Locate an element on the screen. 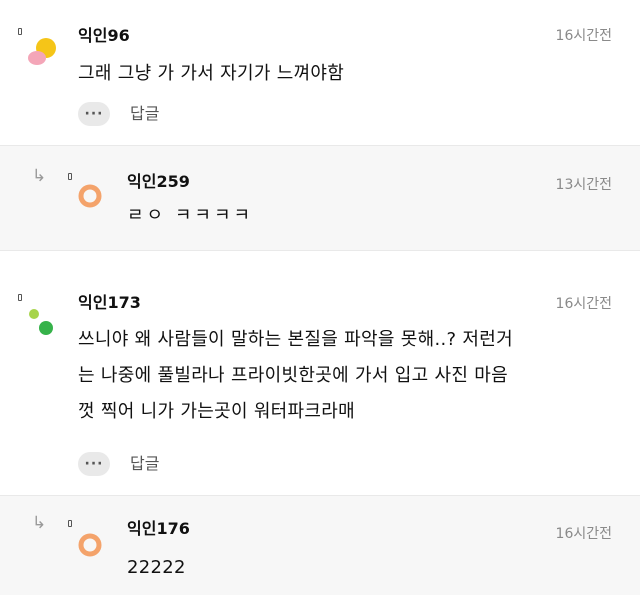  comment-text-line: 쓰니야 왜 사람들이 말하는 본질을 파악을 못해..? 저런거 is located at coordinates (295, 339).